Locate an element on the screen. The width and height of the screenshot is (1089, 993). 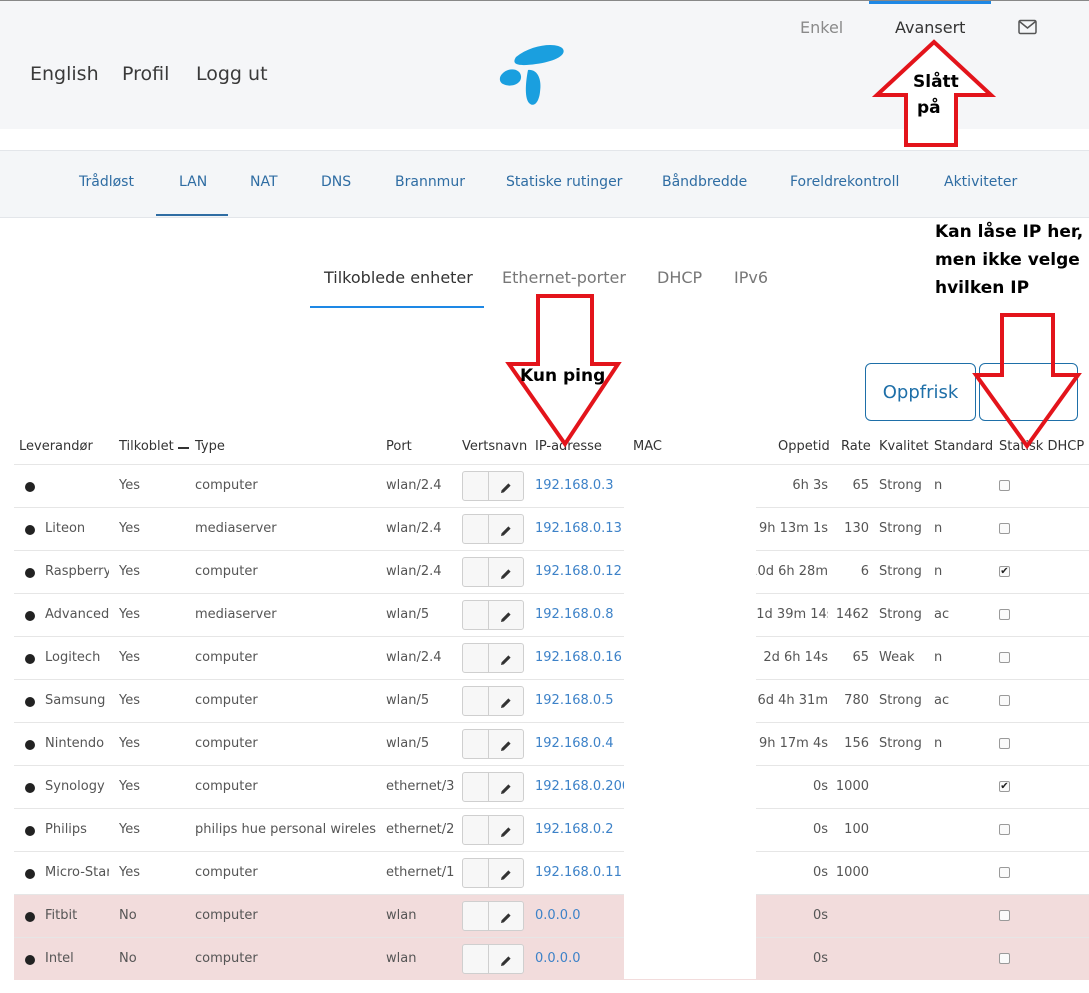
ip-link: 192.168.0.8 is located at coordinates (574, 614).